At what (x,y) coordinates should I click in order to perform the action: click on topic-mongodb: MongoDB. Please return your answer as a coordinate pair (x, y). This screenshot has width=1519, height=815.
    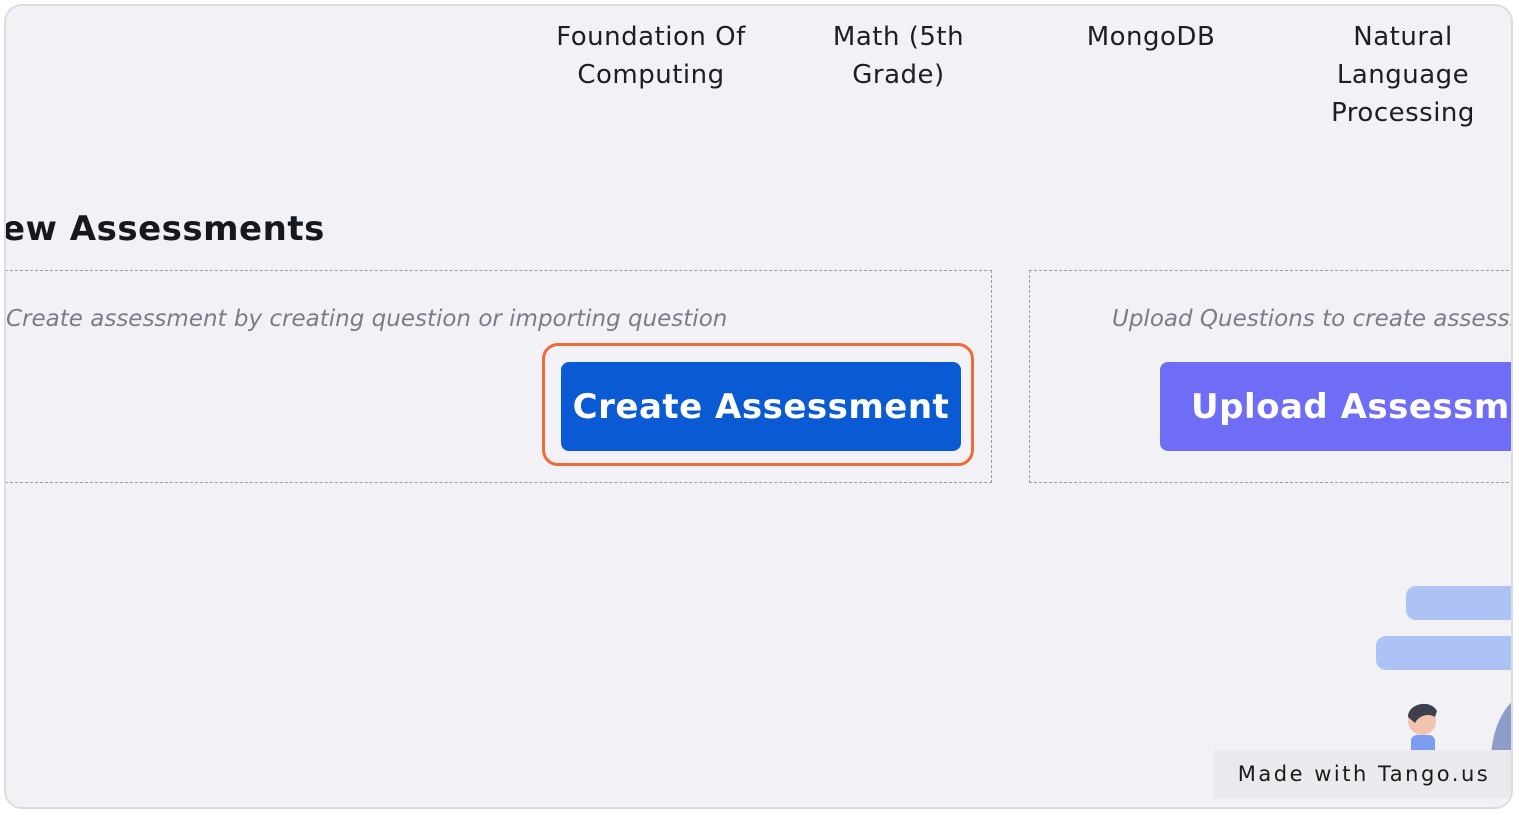
    Looking at the image, I should click on (1151, 37).